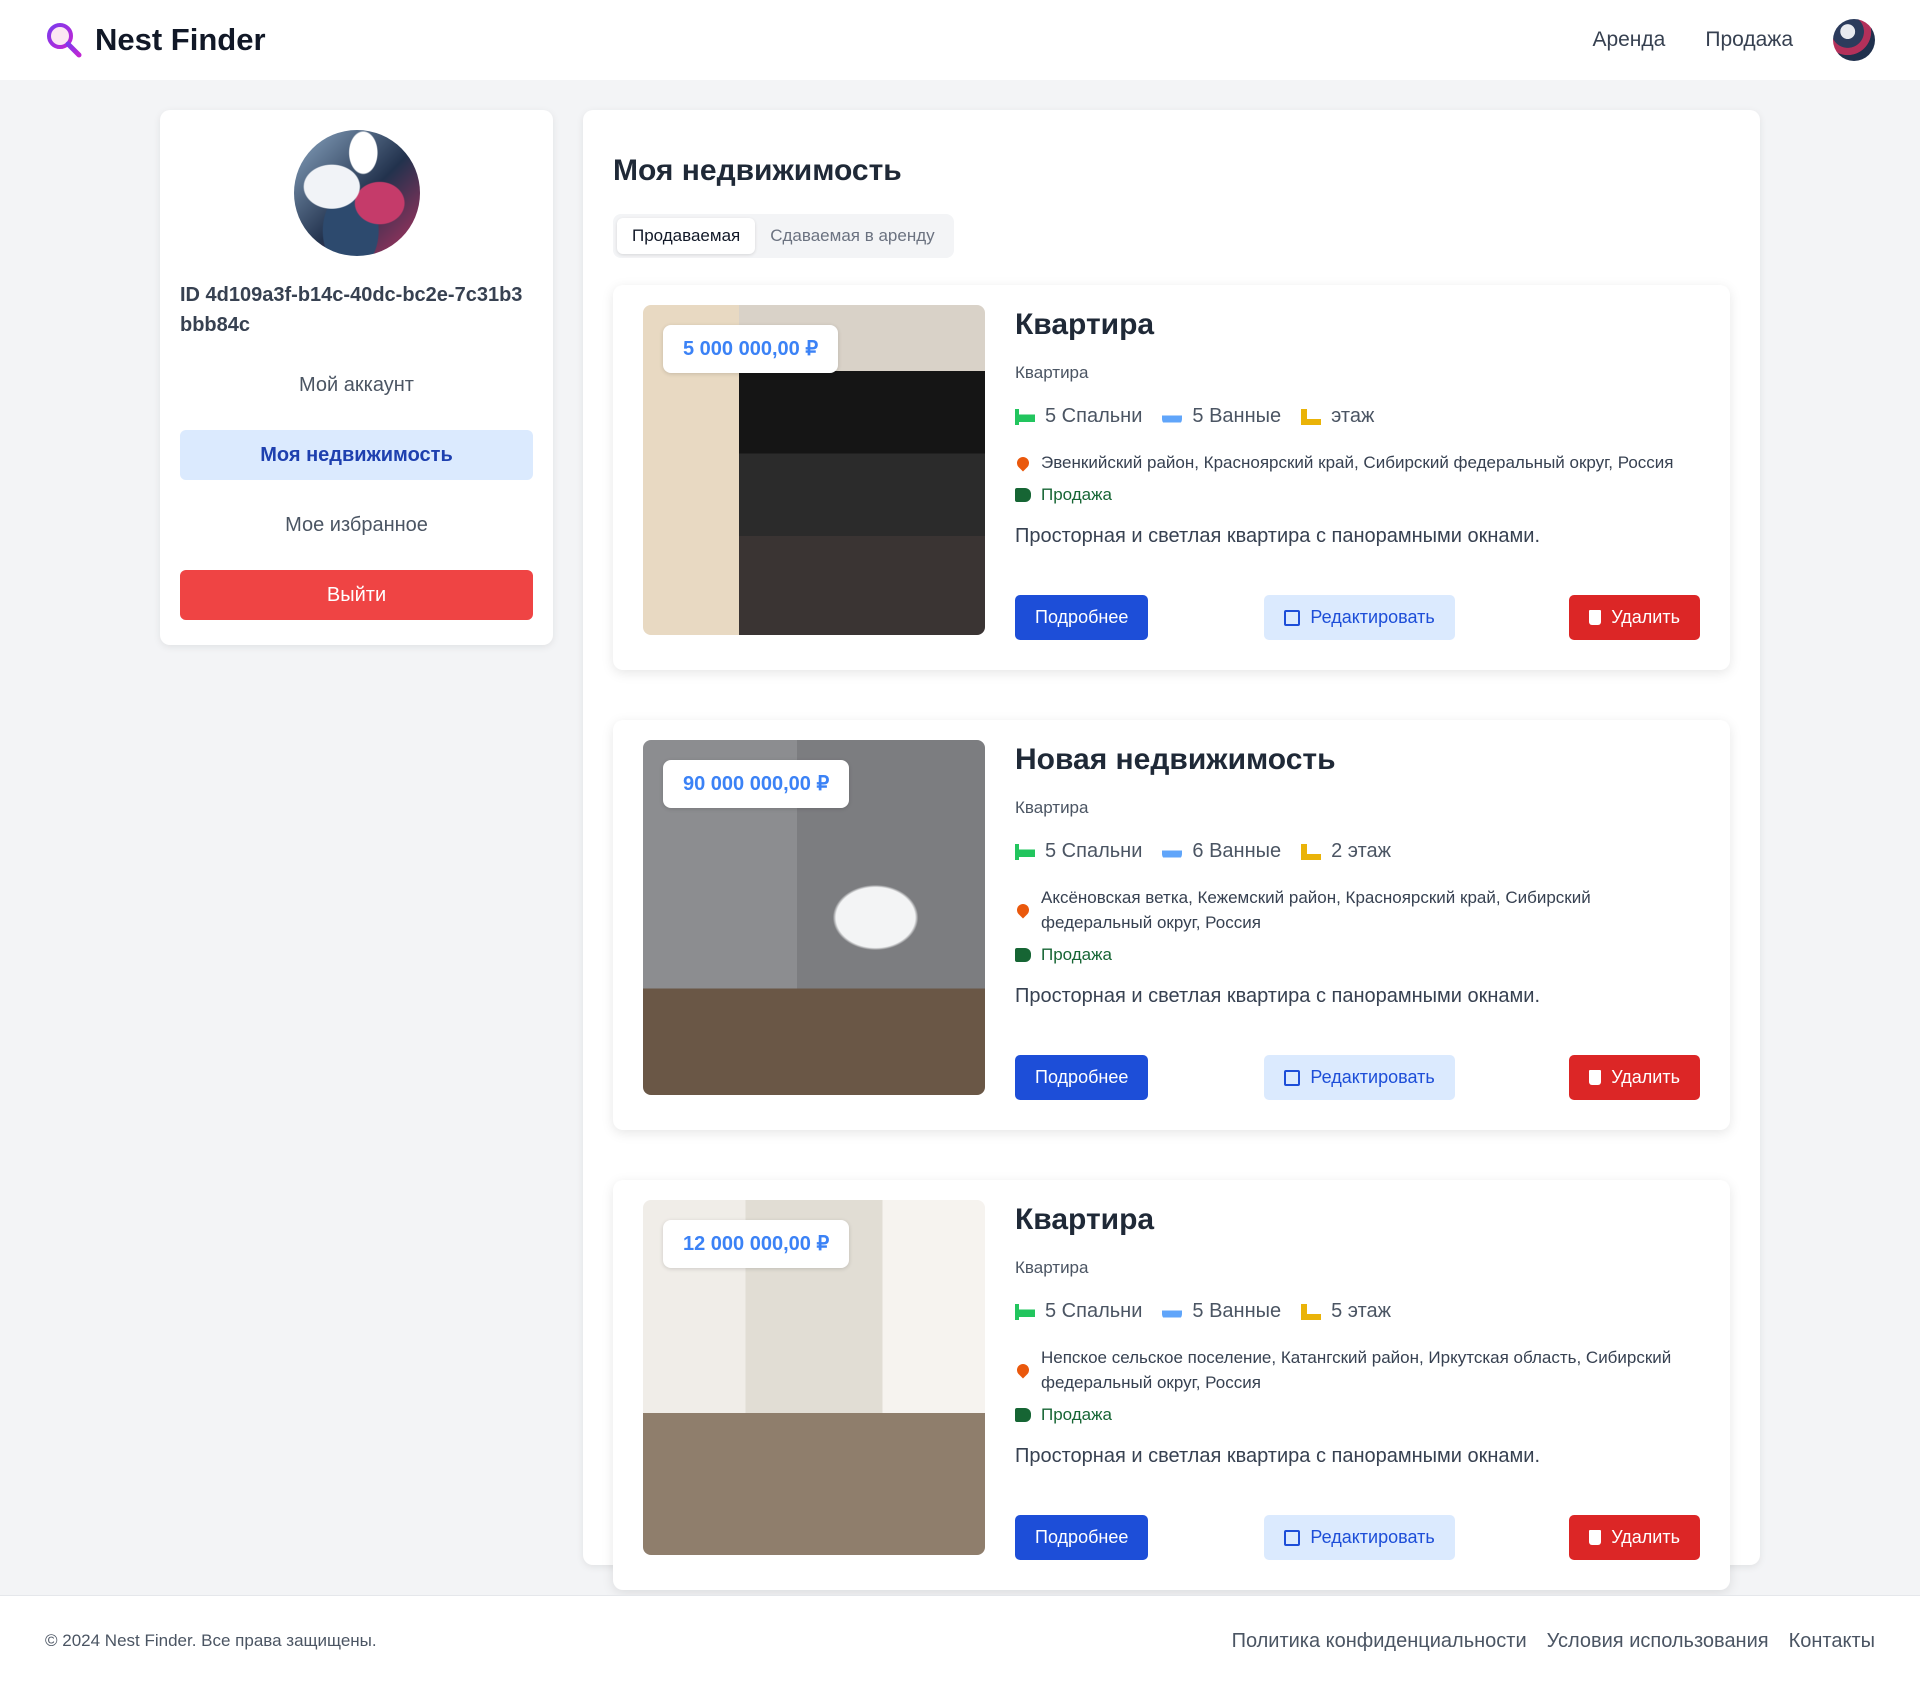 Image resolution: width=1920 pixels, height=1686 pixels. Describe the element at coordinates (1172, 416) in the screenshot. I see `bath-icon` at that location.